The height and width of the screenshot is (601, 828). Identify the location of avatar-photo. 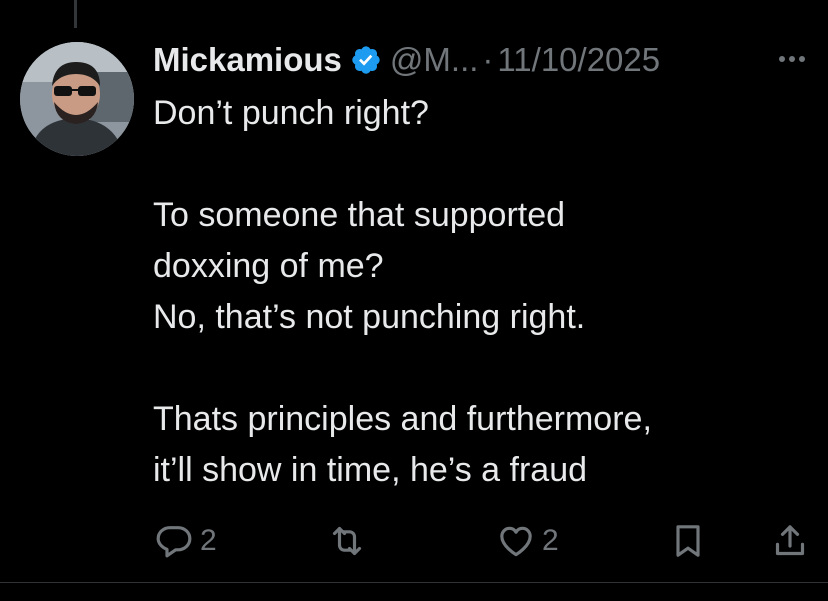
(77, 99).